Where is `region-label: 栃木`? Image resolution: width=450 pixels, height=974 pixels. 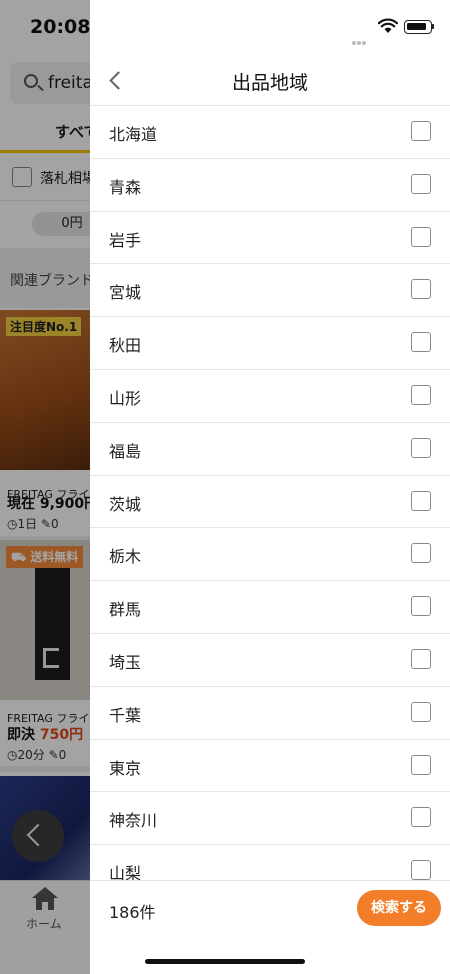
region-label: 栃木 is located at coordinates (125, 557).